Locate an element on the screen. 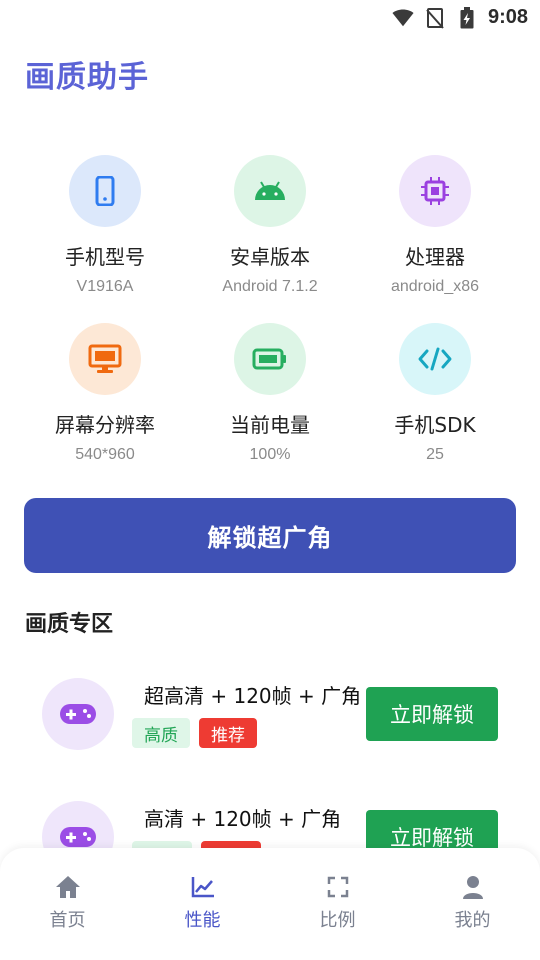  fullscreen-icon is located at coordinates (338, 887).